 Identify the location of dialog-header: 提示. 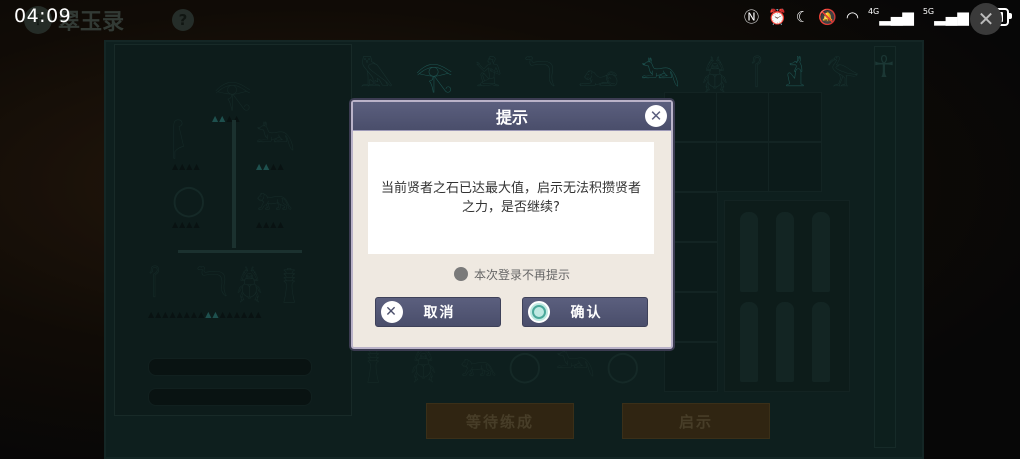
(512, 116).